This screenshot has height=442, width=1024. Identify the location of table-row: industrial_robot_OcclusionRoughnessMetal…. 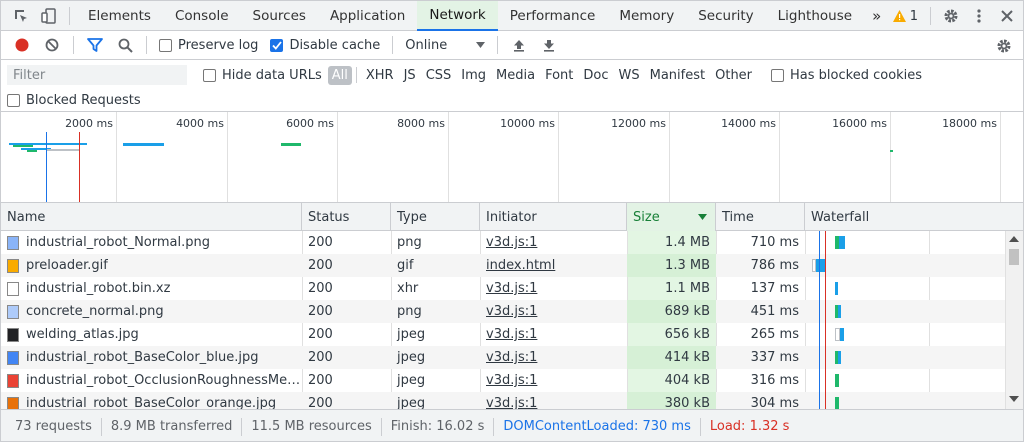
(503, 380).